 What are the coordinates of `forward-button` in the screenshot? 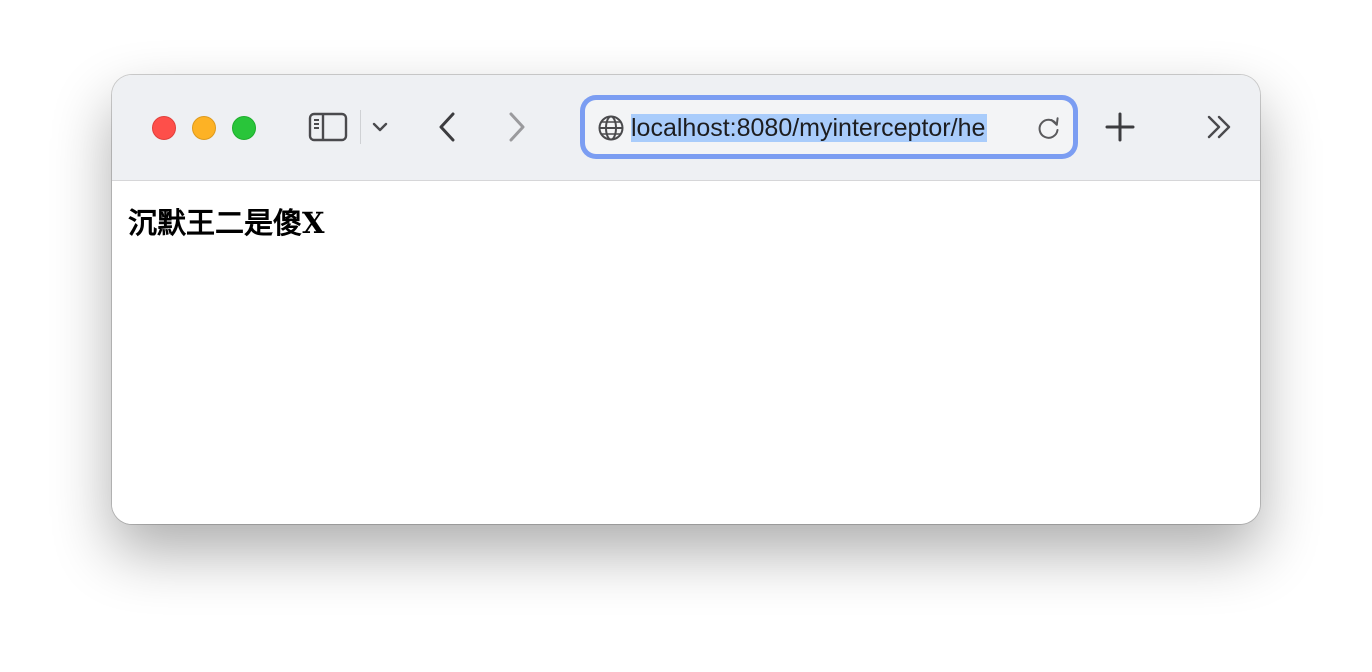 It's located at (517, 127).